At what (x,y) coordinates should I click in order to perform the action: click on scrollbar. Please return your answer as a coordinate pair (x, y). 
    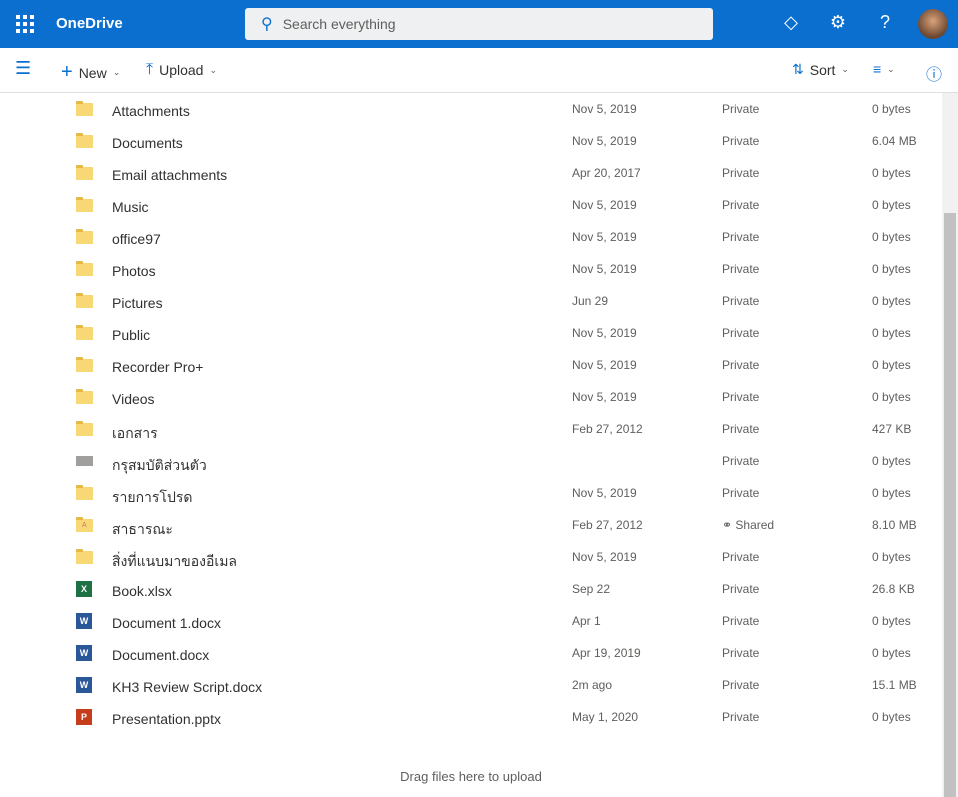
    Looking at the image, I should click on (950, 445).